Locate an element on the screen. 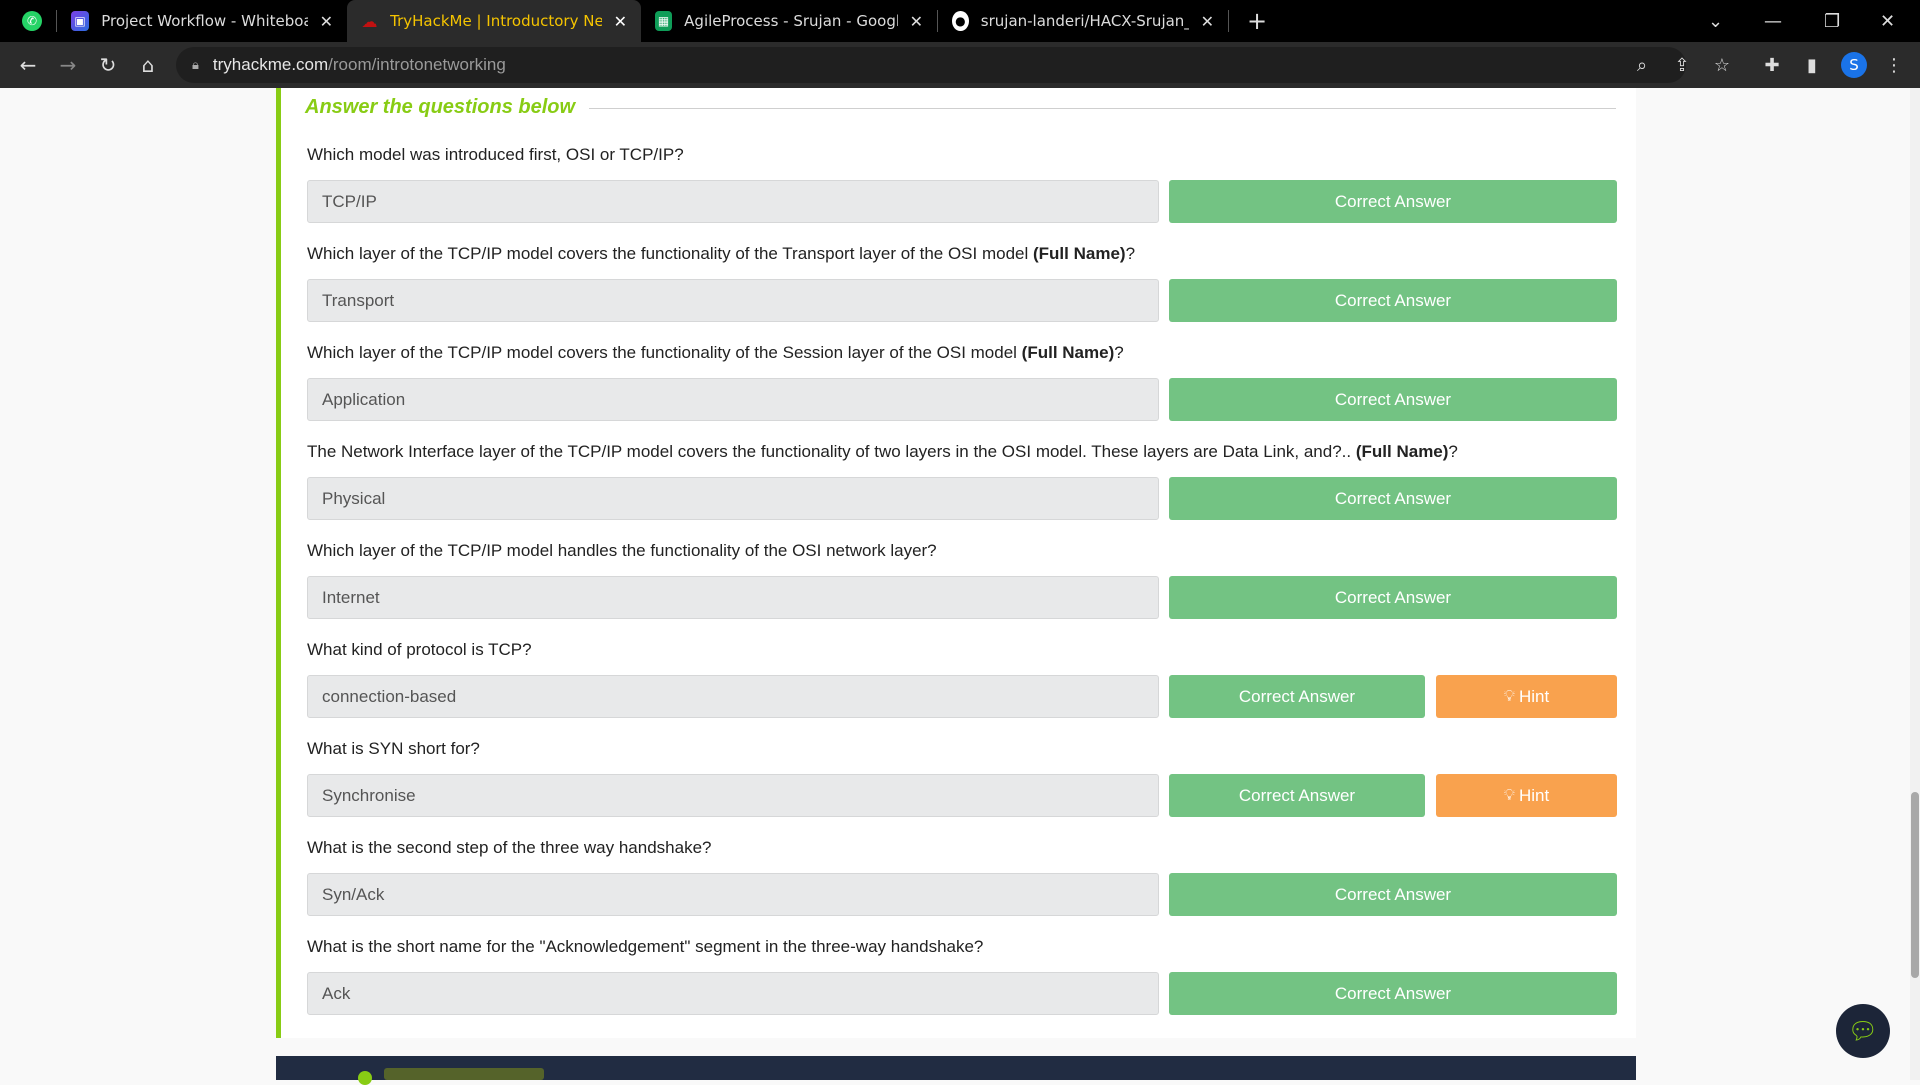 The width and height of the screenshot is (1920, 1085). answer-field: Application is located at coordinates (733, 399).